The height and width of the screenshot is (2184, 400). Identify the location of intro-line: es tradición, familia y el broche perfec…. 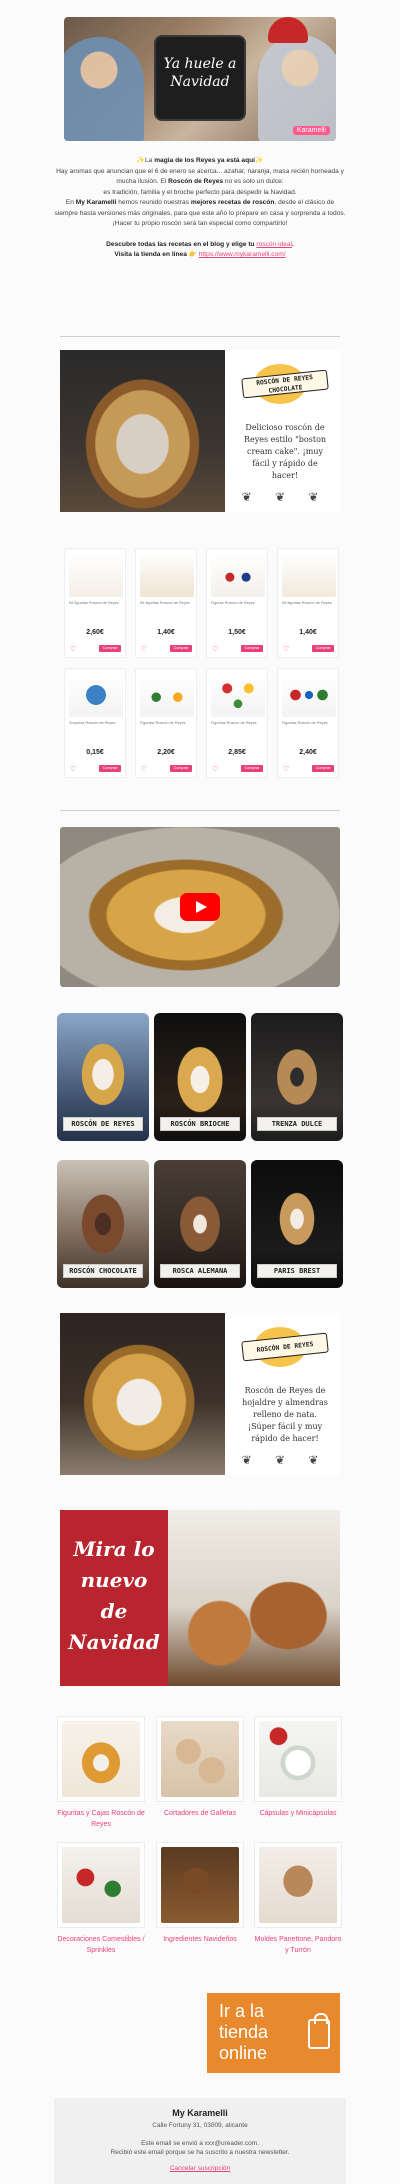
(200, 192).